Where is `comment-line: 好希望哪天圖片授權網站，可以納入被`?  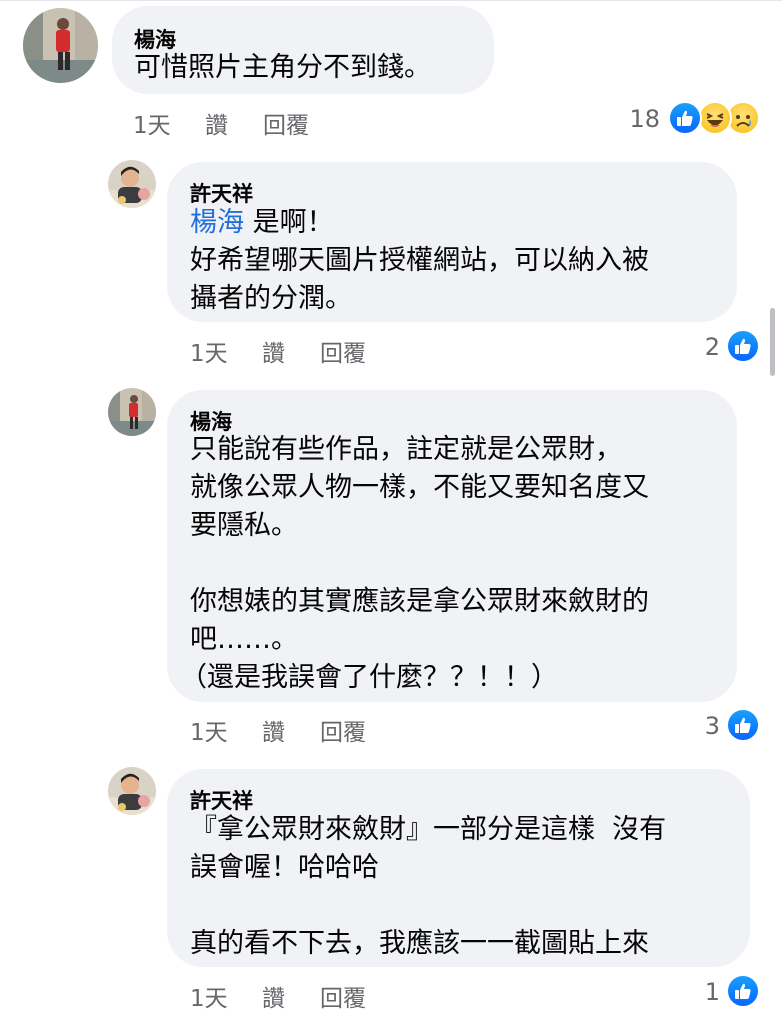 comment-line: 好希望哪天圖片授權網站，可以納入被 is located at coordinates (419, 260).